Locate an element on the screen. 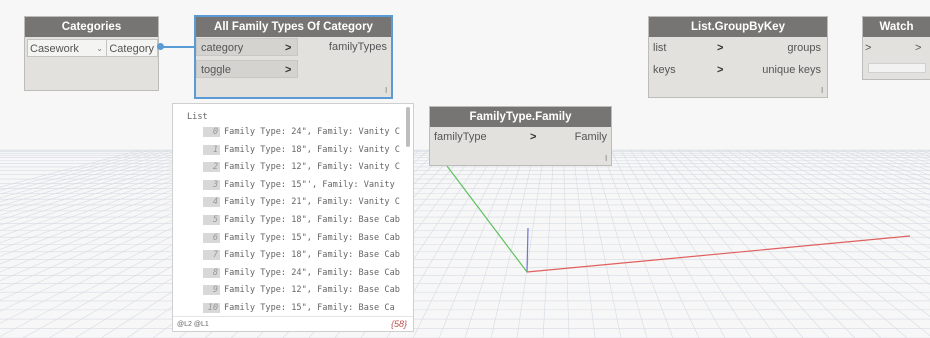 Image resolution: width=930 pixels, height=338 pixels. axis-y is located at coordinates (527, 250).